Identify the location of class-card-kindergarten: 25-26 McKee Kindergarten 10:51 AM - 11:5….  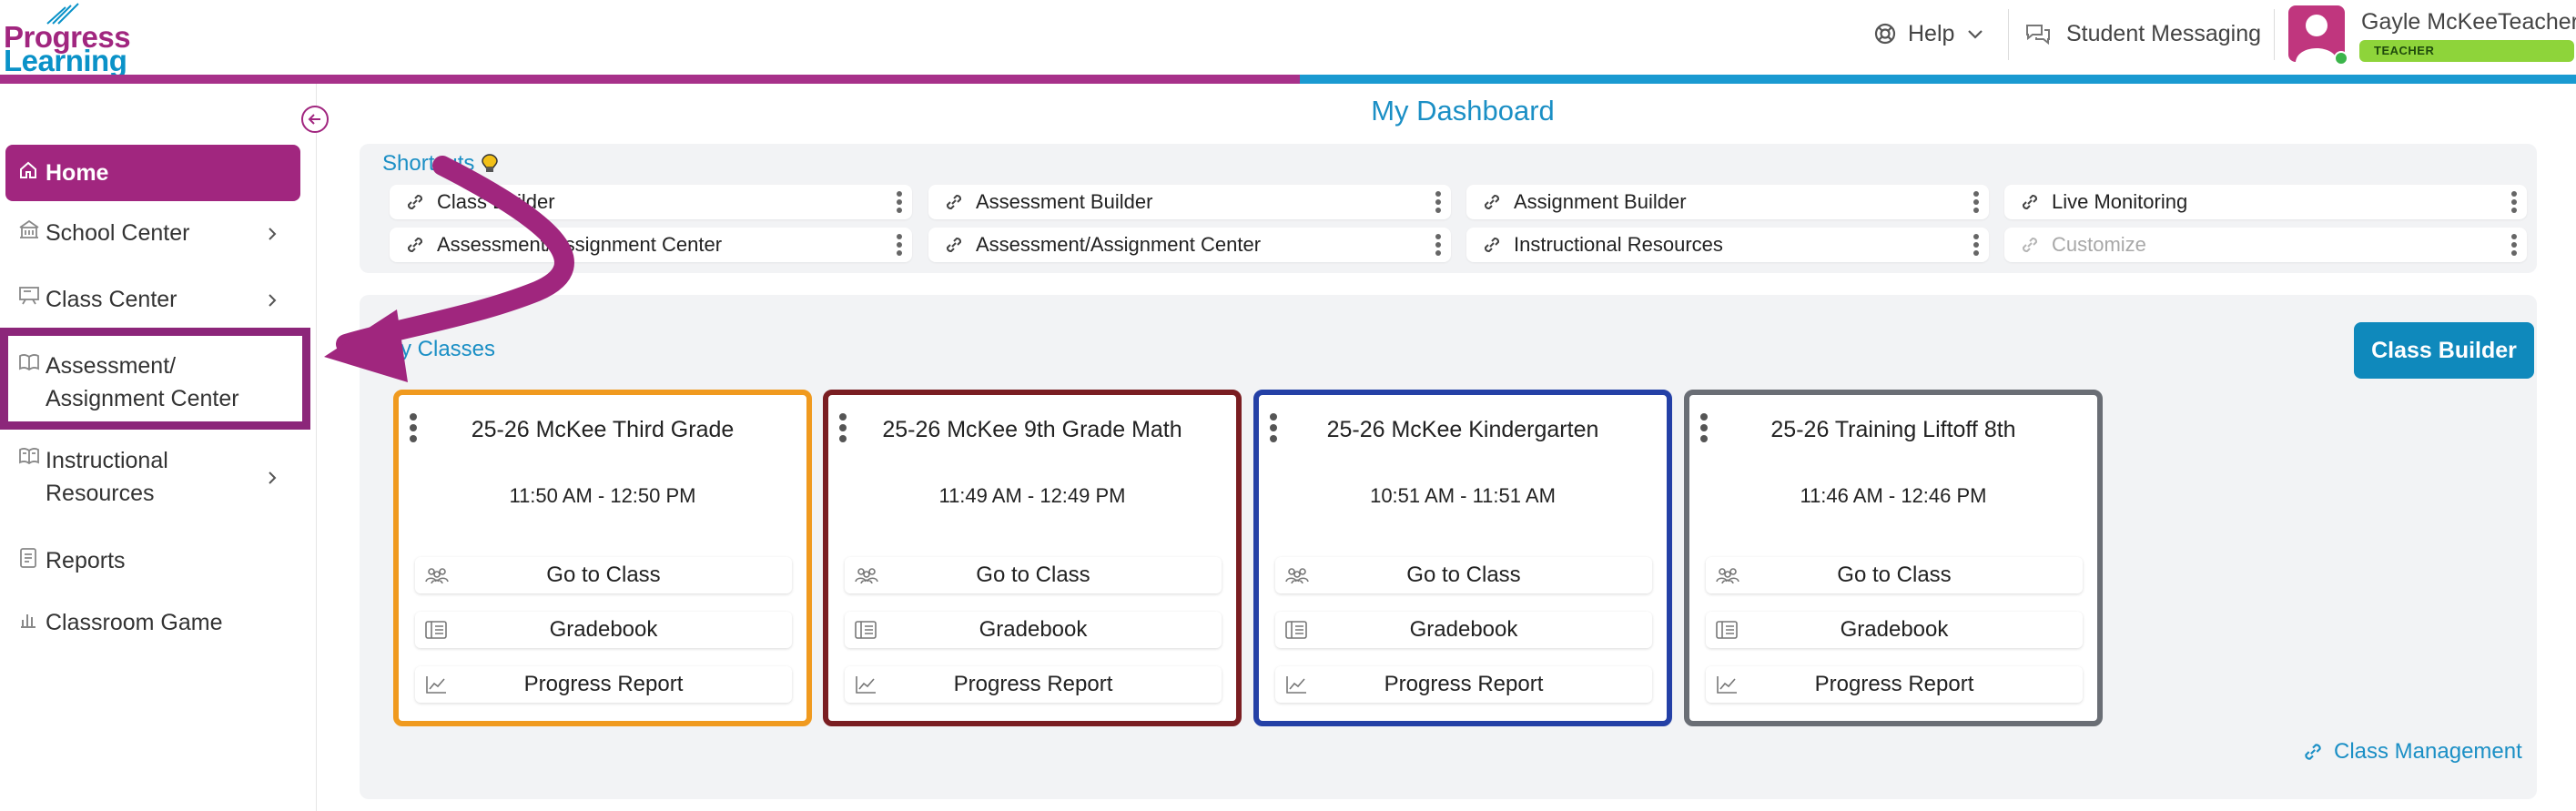
(1462, 558).